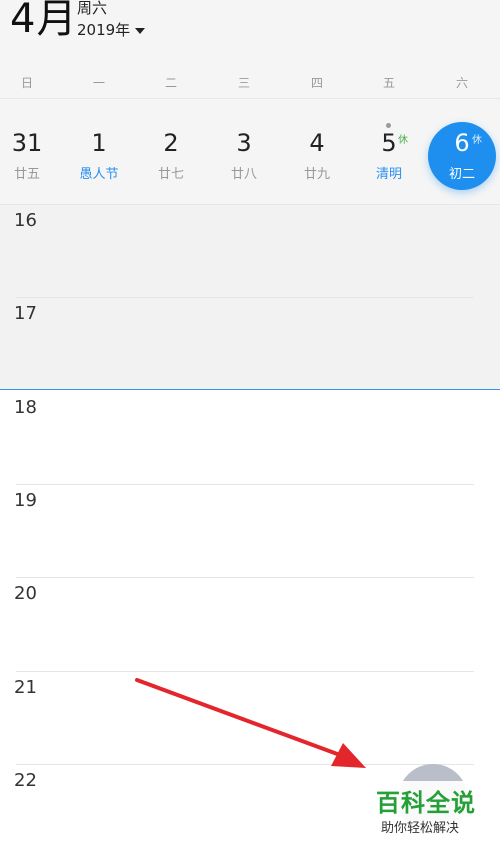  Describe the element at coordinates (420, 828) in the screenshot. I see `watermark-subtitle: 助你轻松解决` at that location.